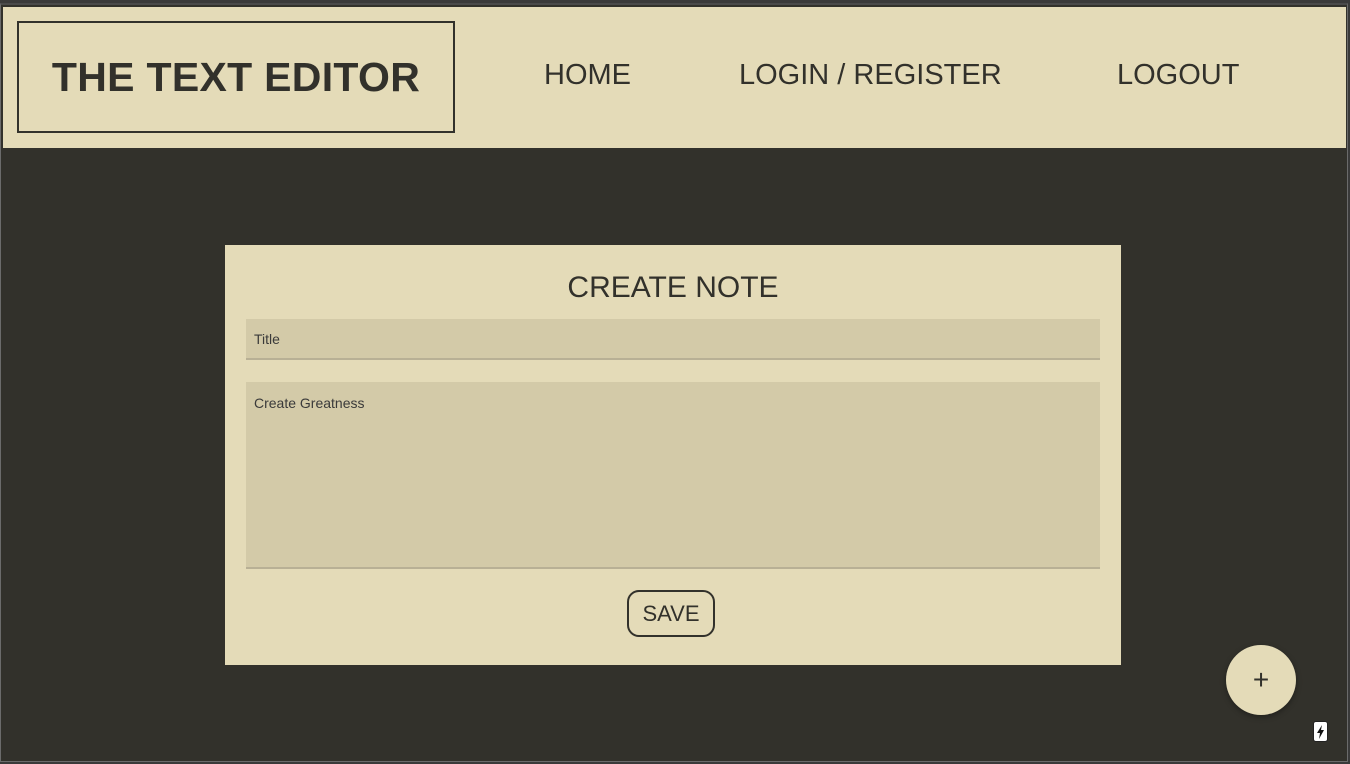 This screenshot has width=1350, height=764. Describe the element at coordinates (1178, 75) in the screenshot. I see `nav-logout-link: LOGOUT` at that location.